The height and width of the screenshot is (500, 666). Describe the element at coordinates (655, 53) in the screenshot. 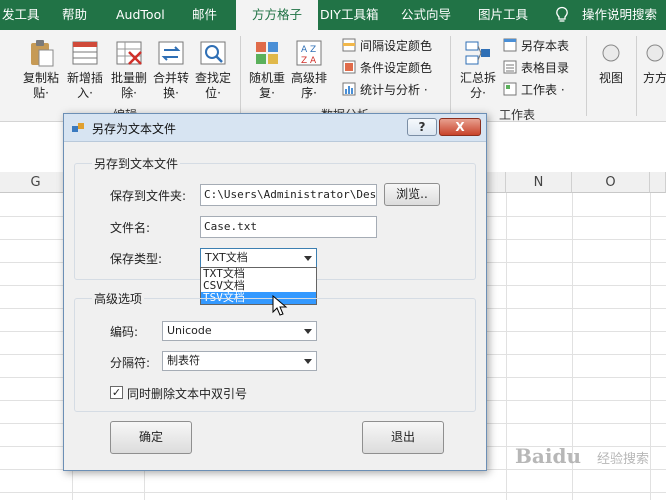

I see `fangfang-icon` at that location.